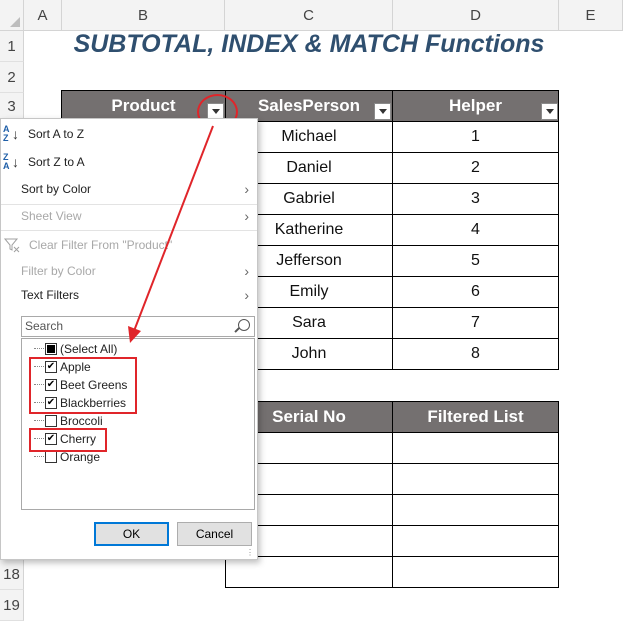 The width and height of the screenshot is (623, 630). Describe the element at coordinates (475, 230) in the screenshot. I see `helper-cell: 4` at that location.